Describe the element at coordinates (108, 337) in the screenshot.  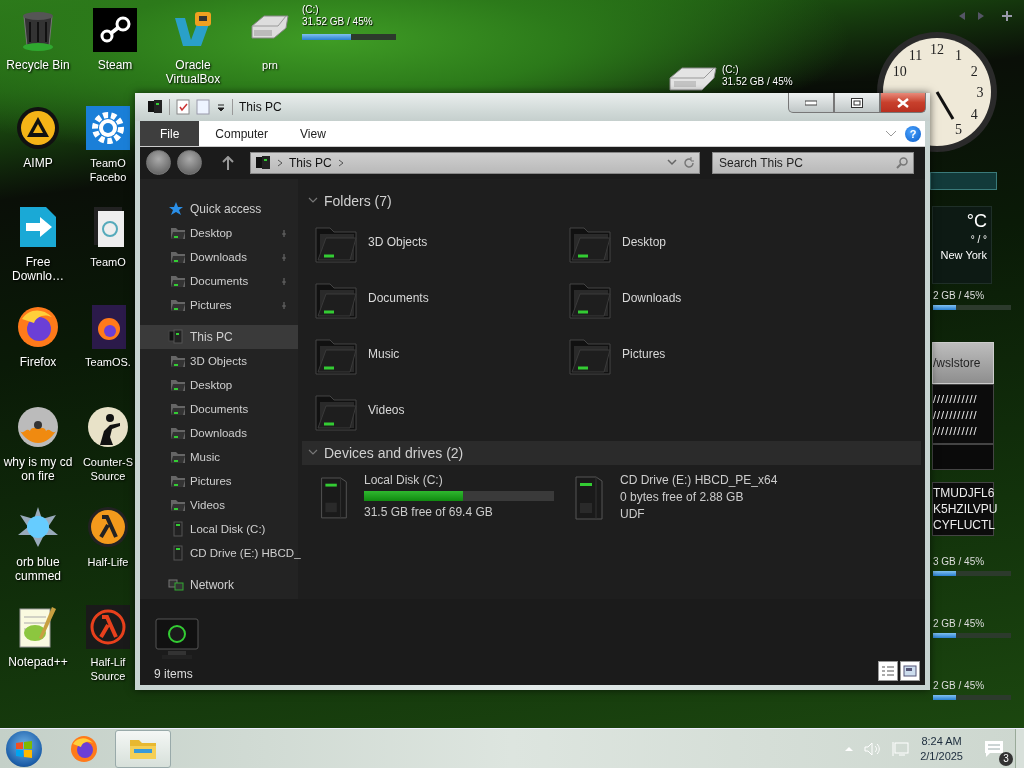
I see `desktop-shortcut: TeamOS.` at that location.